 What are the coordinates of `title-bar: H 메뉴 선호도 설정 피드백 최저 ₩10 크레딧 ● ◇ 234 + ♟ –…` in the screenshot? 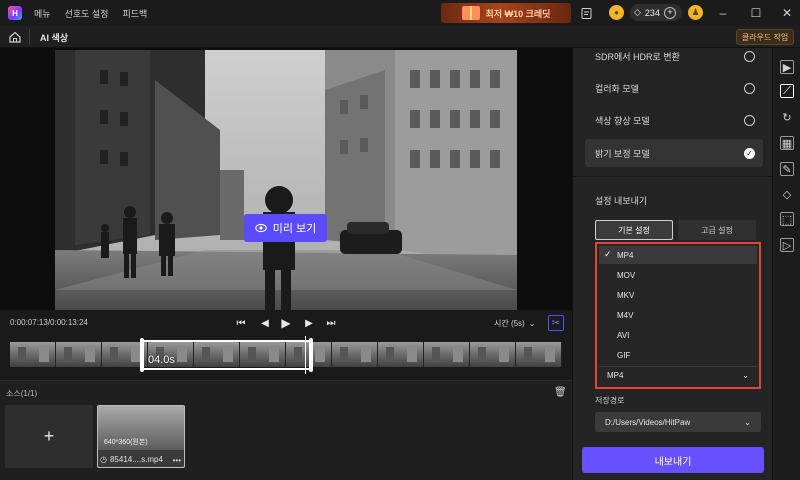 It's located at (400, 13).